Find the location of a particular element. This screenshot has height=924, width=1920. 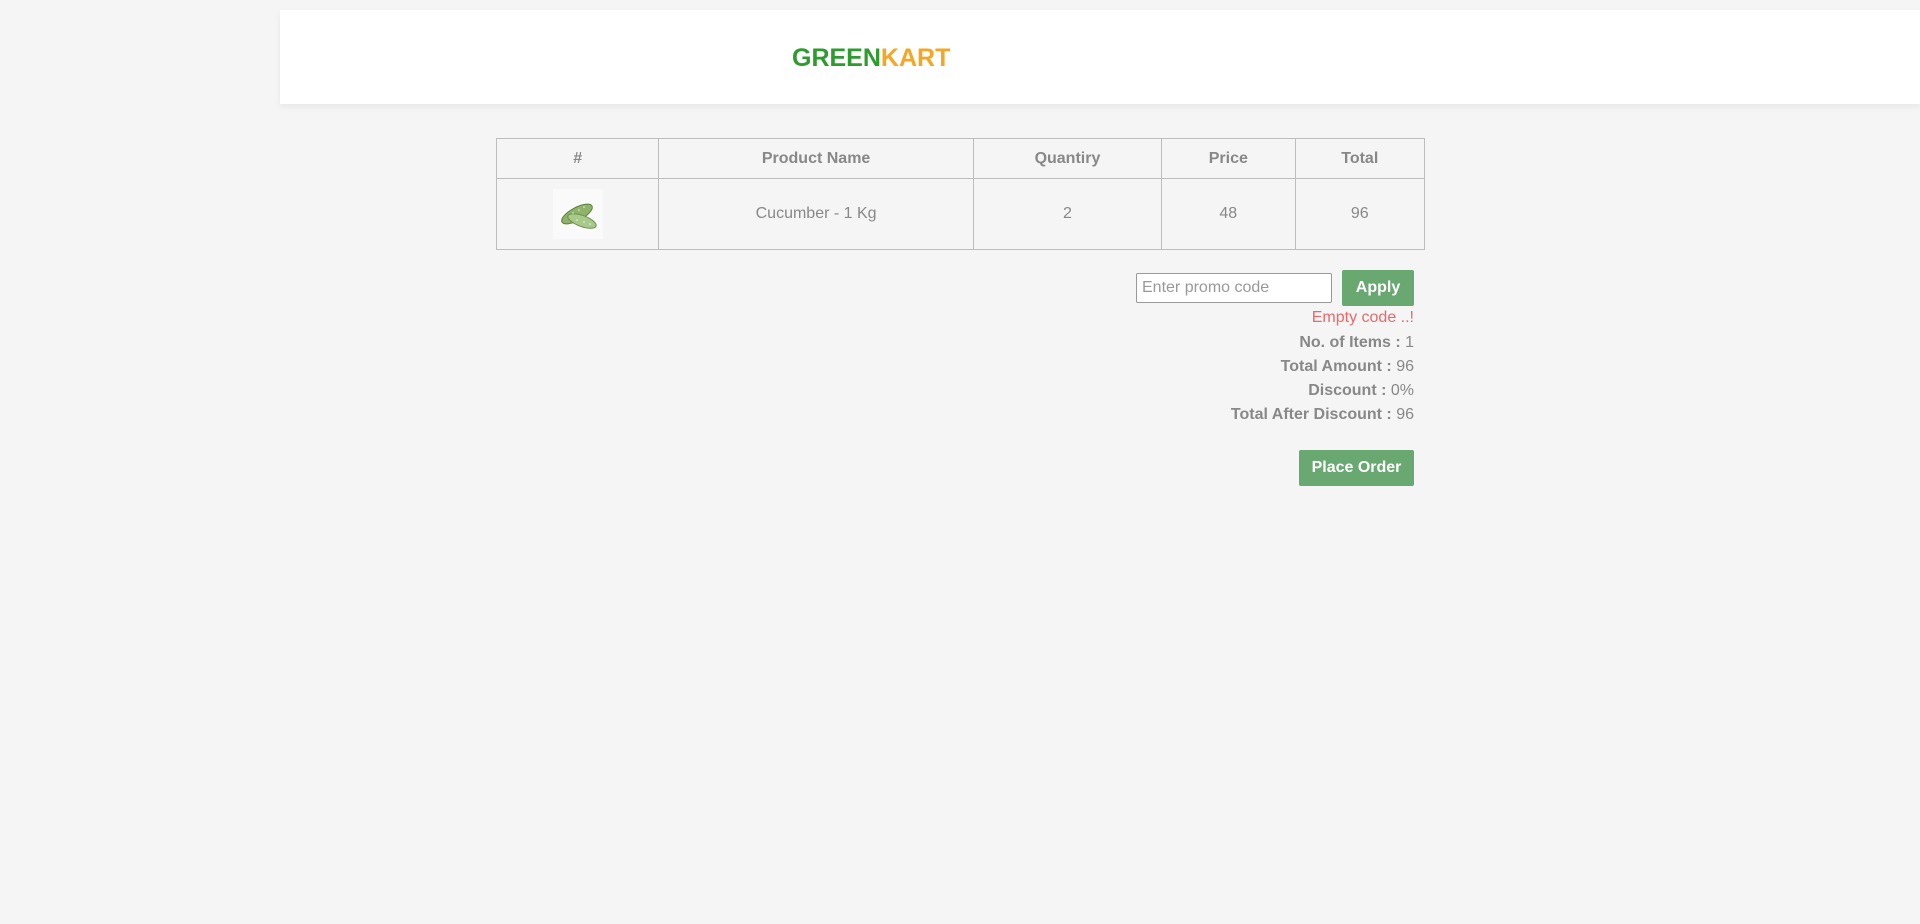

place-order-button: Place Order is located at coordinates (1356, 468).